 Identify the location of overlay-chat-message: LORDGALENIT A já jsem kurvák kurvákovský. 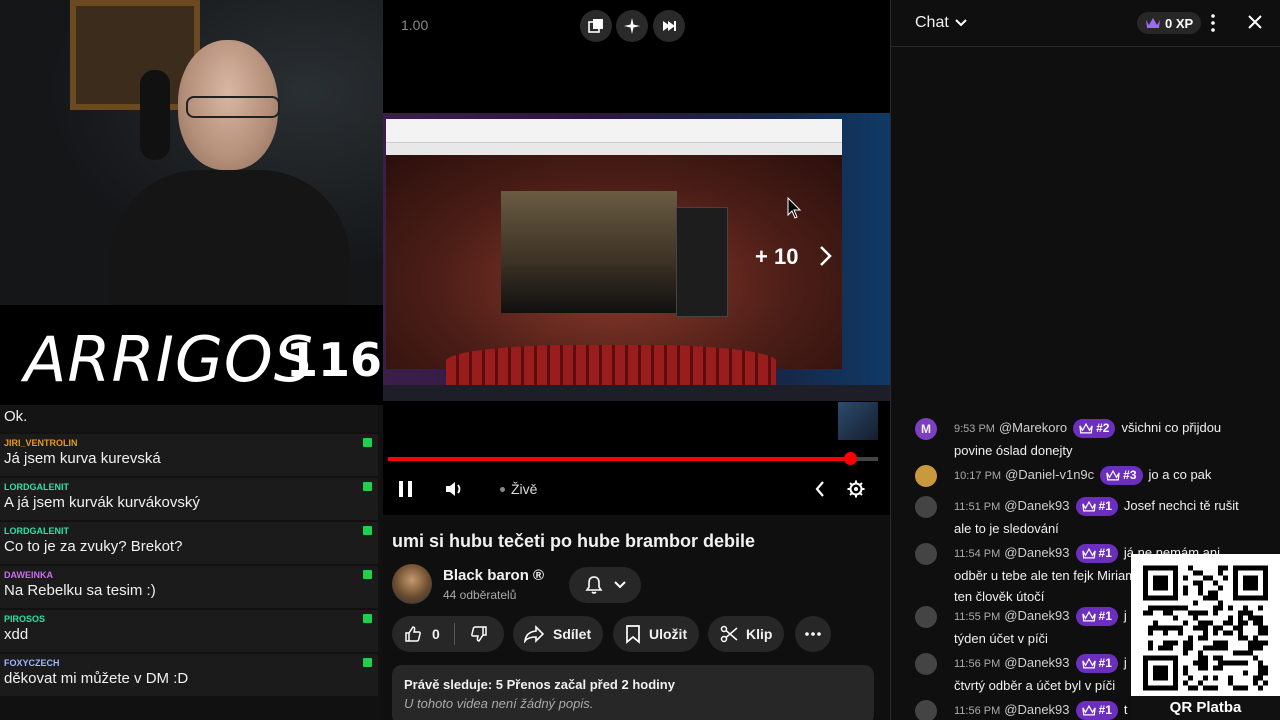
(189, 499).